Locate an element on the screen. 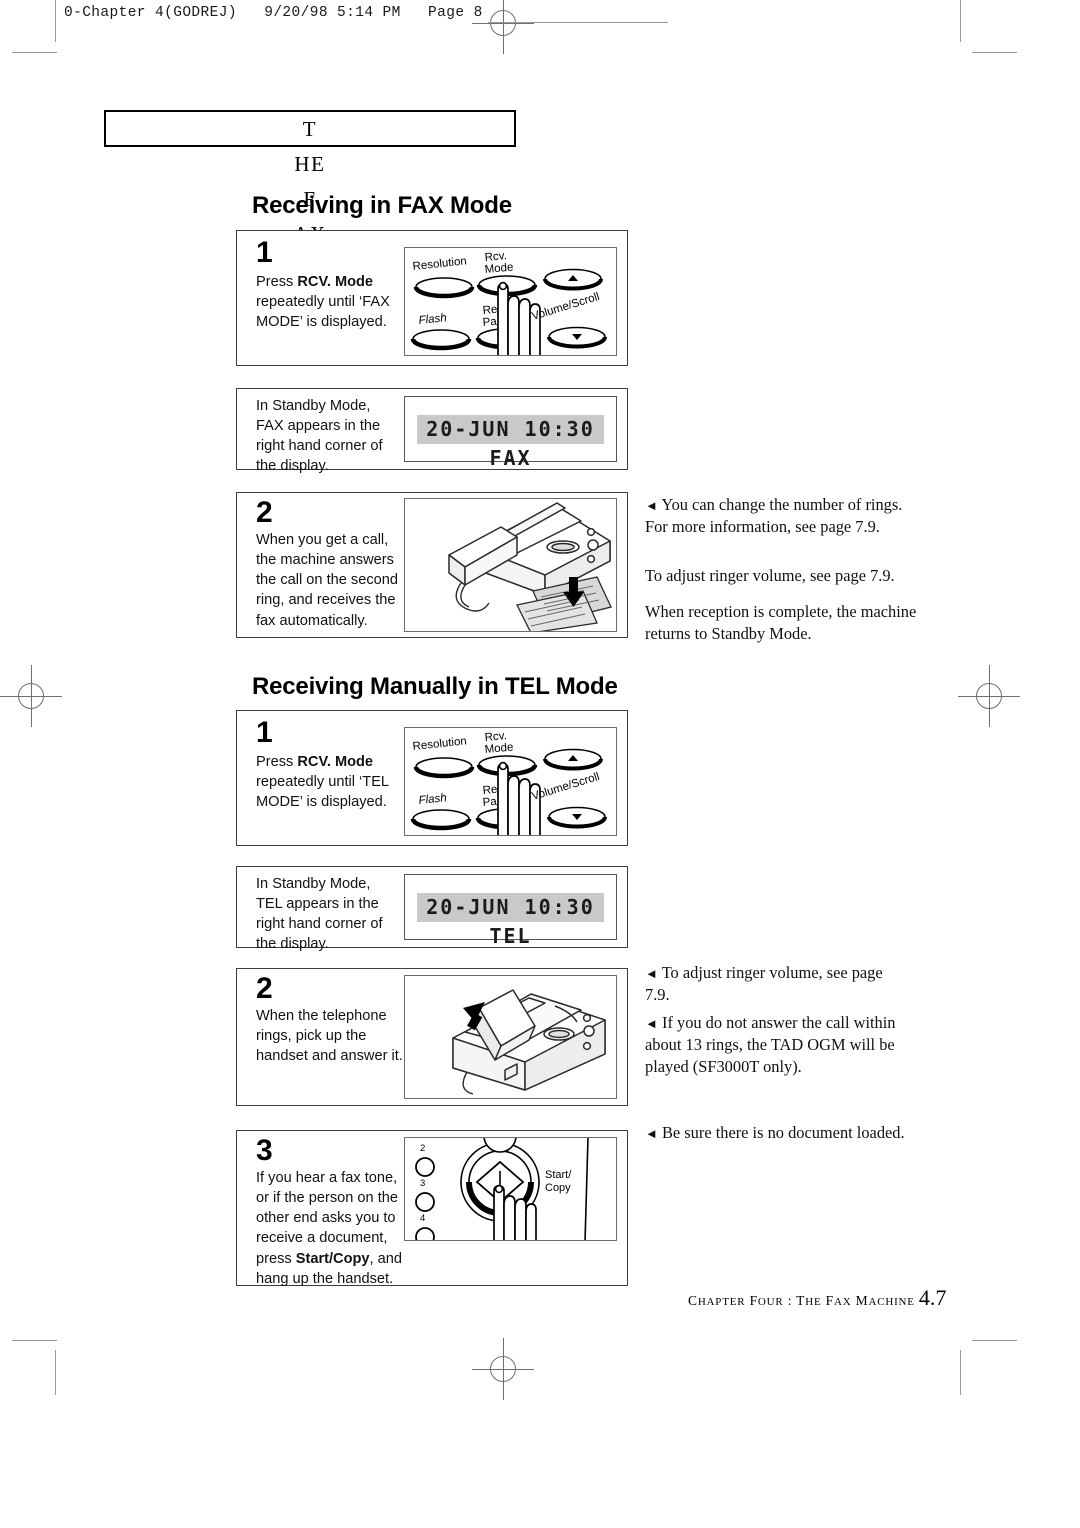  svg-text: Volume/Scroll is located at coordinates (565, 787).